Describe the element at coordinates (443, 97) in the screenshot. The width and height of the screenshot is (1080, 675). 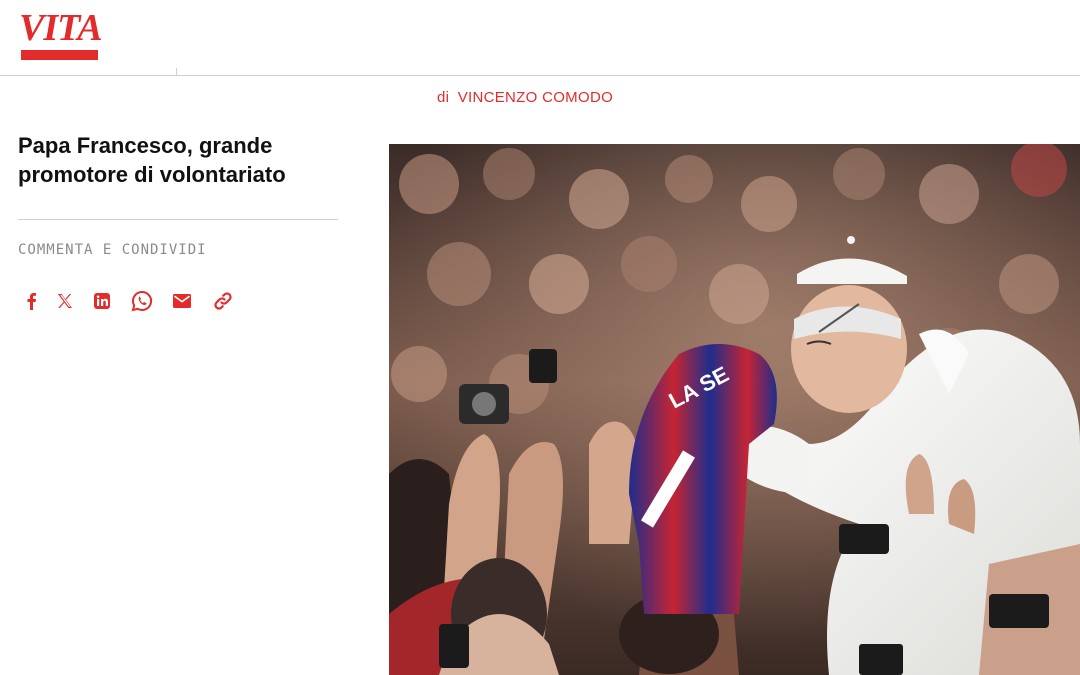
I see `author-prefix: di` at that location.